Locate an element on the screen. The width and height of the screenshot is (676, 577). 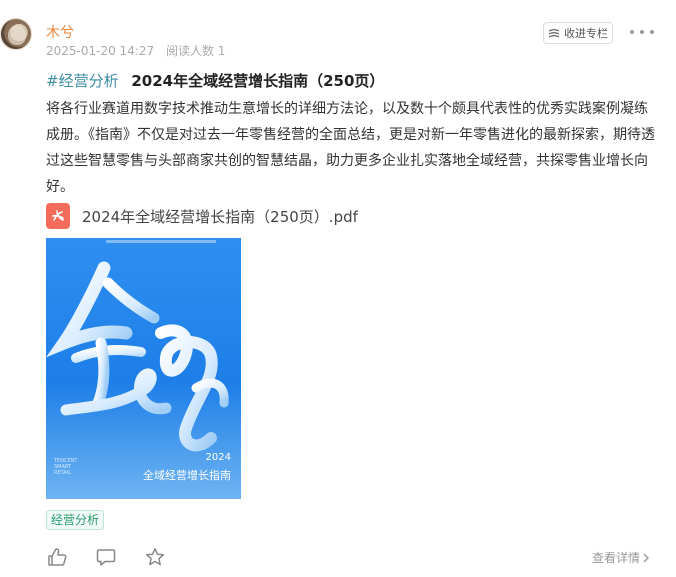
more-button is located at coordinates (642, 32).